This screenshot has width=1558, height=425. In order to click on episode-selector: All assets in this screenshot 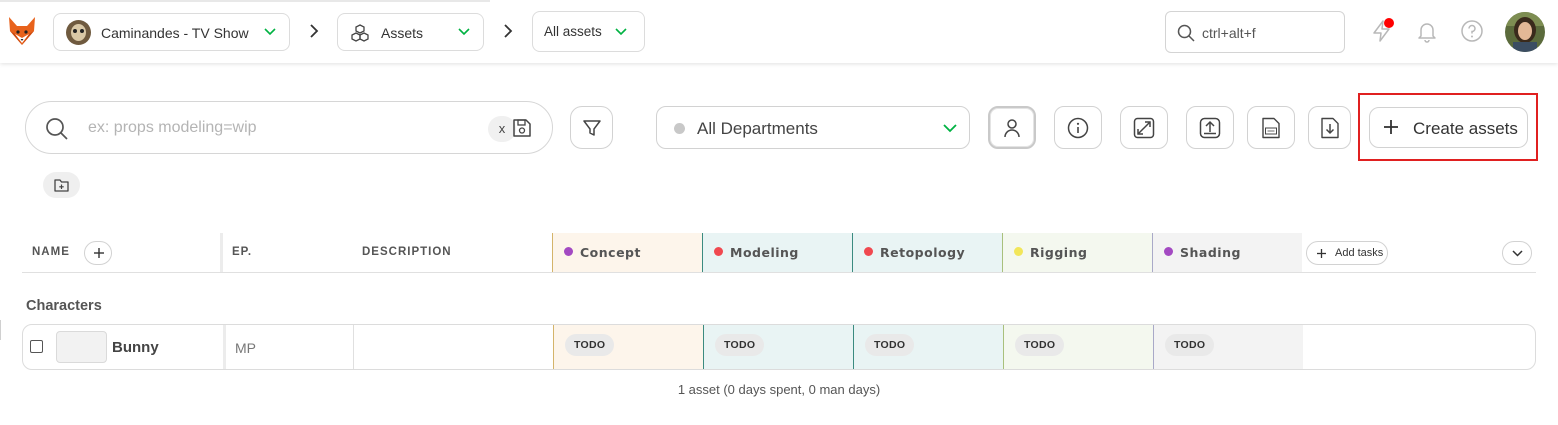, I will do `click(588, 31)`.